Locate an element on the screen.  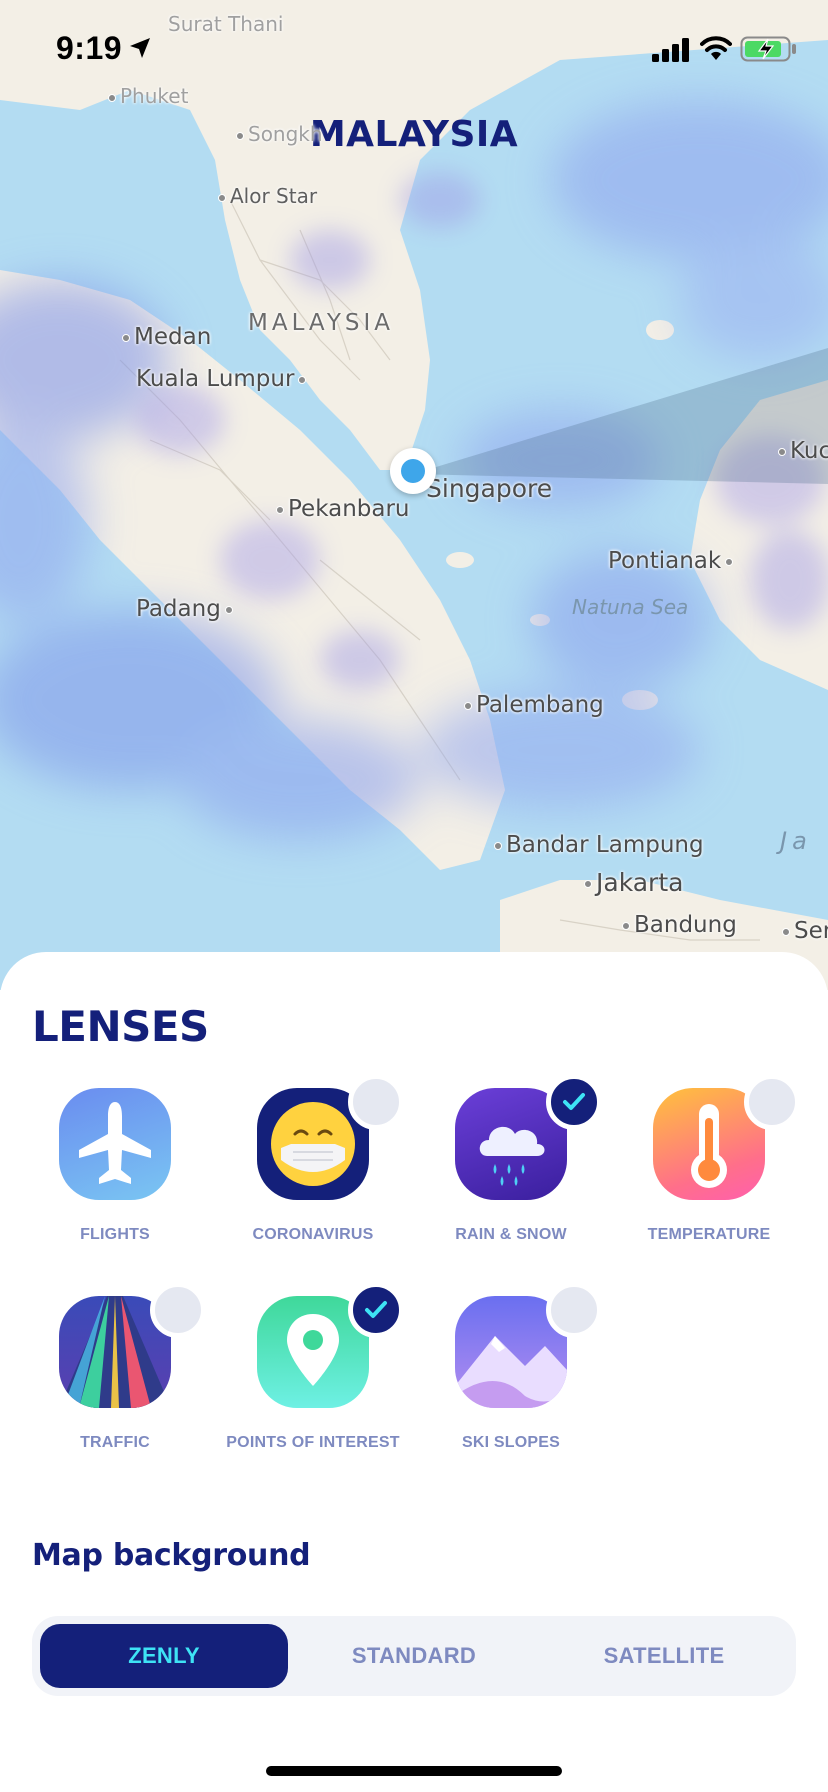
lens-rain-snow: RAIN & SNOW is located at coordinates (511, 1166).